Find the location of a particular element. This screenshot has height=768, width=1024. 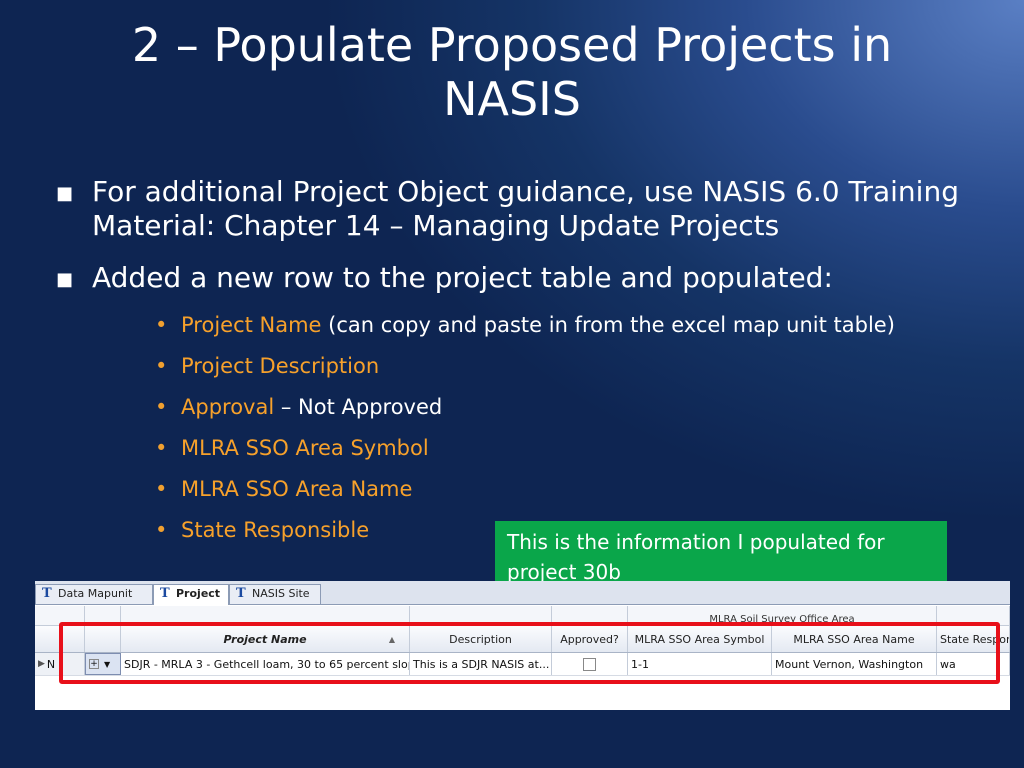

tab-label: NASIS Site is located at coordinates (281, 593).